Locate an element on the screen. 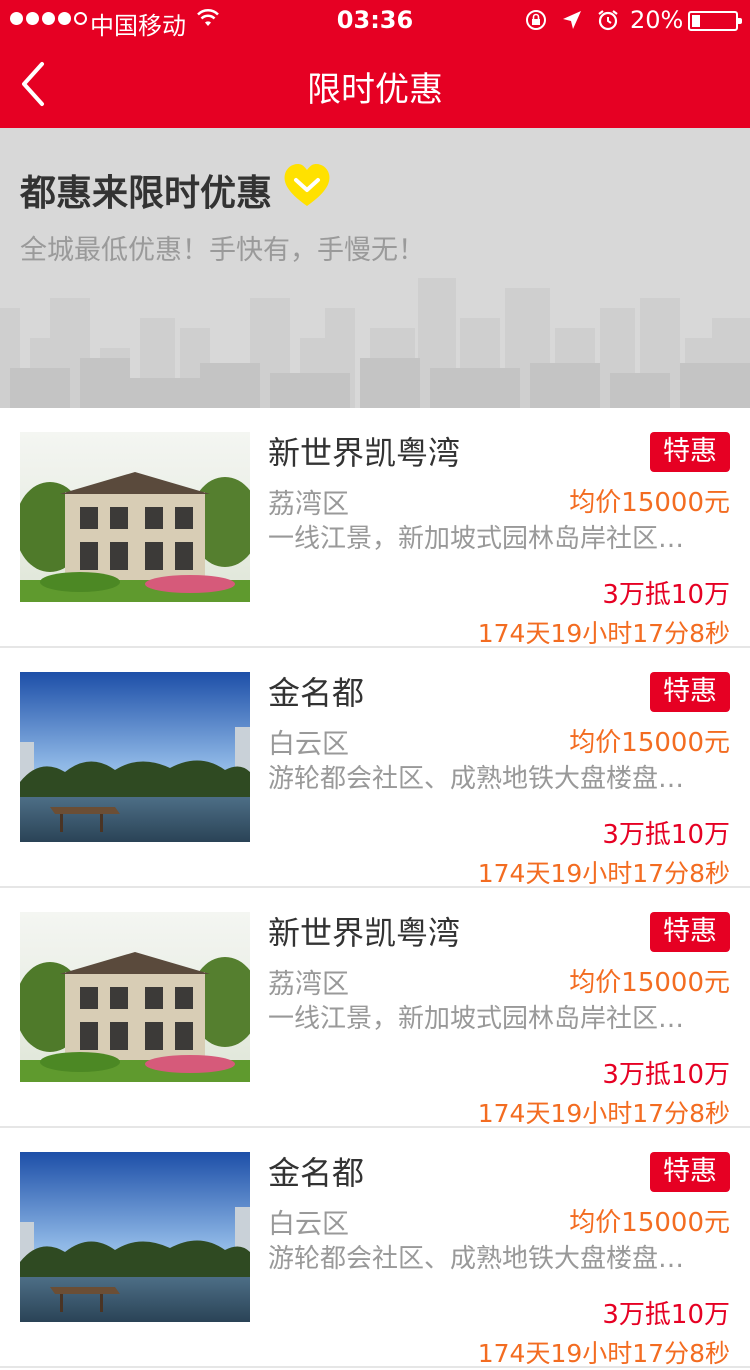  banner-headline: 都惠来限时优惠 is located at coordinates (146, 193).